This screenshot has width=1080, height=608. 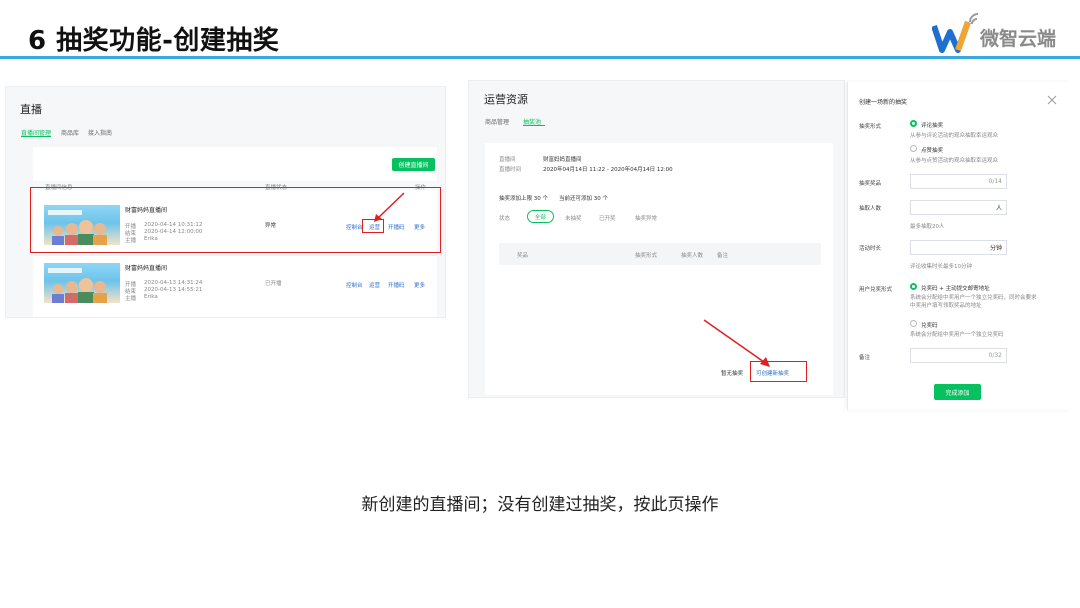 I want to click on radio-comment-selected, so click(x=913, y=123).